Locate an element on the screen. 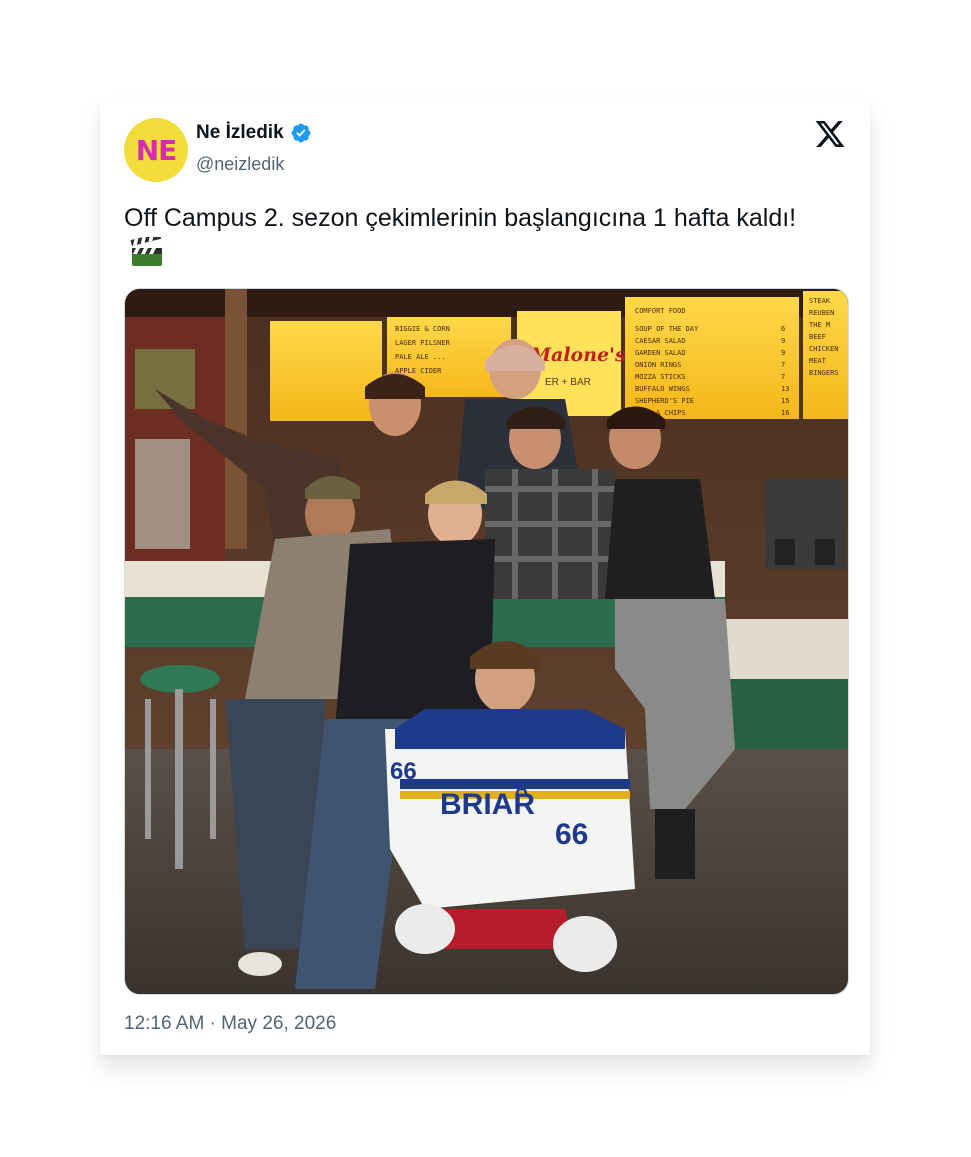 This screenshot has width=971, height=1157. avatar-text: NE is located at coordinates (156, 150).